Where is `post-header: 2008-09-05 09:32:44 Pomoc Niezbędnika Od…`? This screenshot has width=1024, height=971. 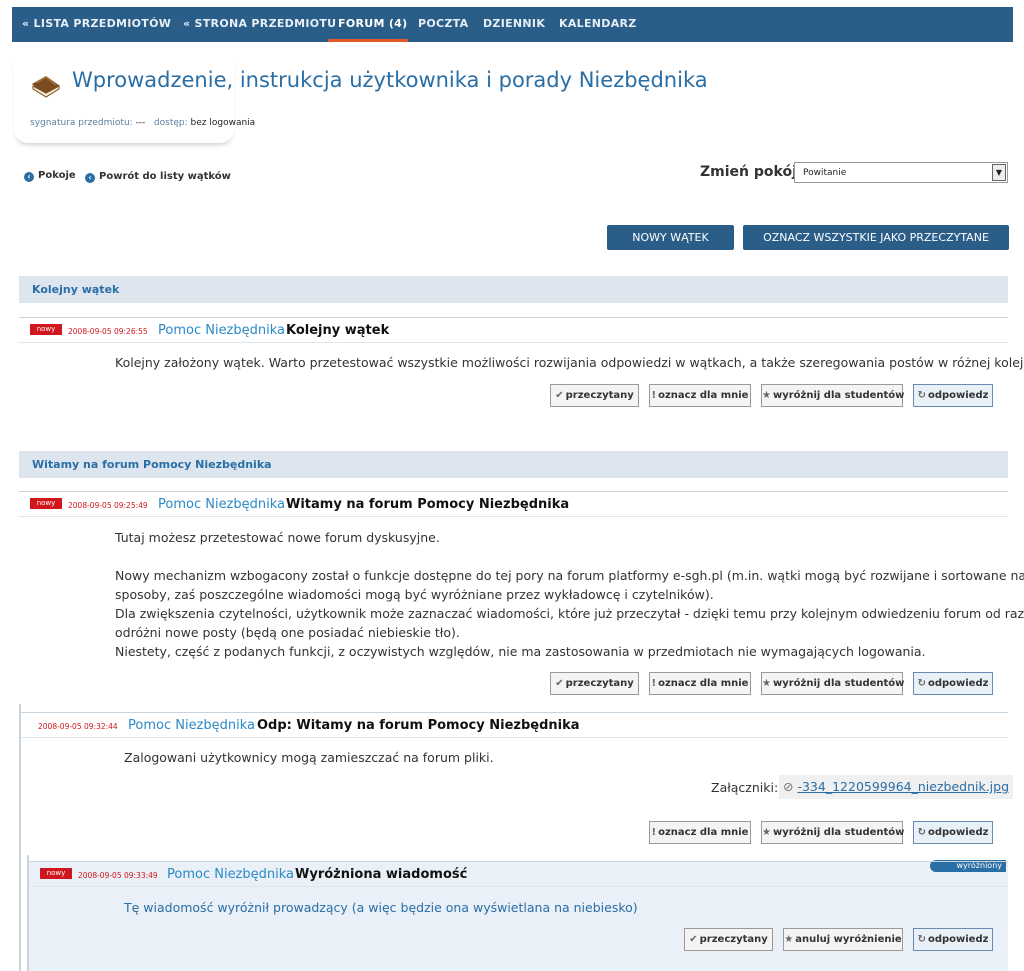
post-header: 2008-09-05 09:32:44 Pomoc Niezbędnika Od… is located at coordinates (514, 725).